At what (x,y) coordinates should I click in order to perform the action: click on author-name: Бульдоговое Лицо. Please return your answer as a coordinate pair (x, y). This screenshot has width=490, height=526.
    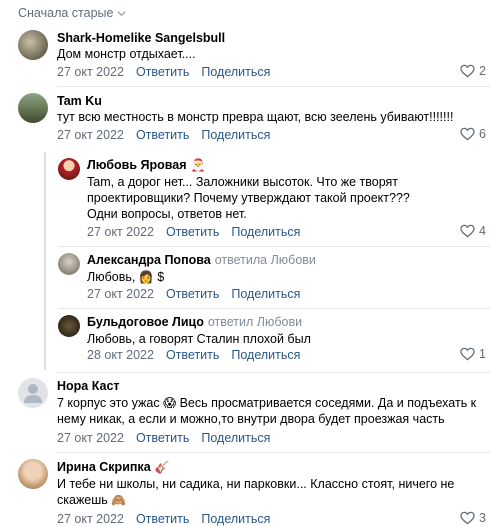
    Looking at the image, I should click on (145, 322).